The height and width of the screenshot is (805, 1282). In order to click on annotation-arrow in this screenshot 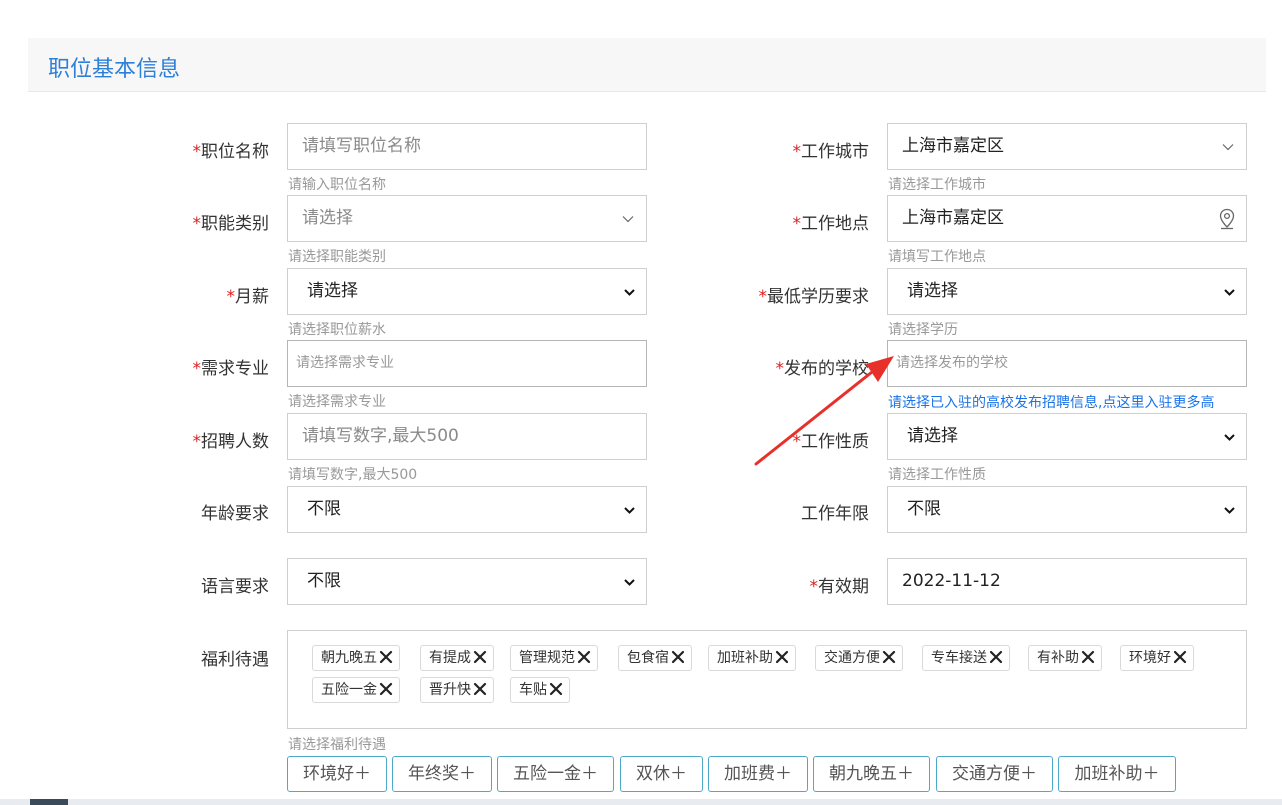, I will do `click(824, 411)`.